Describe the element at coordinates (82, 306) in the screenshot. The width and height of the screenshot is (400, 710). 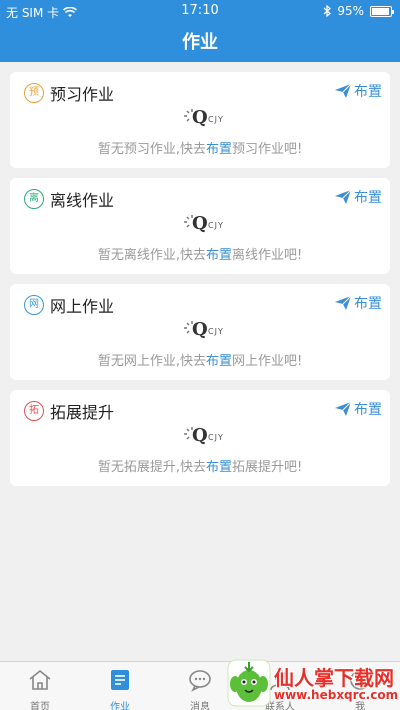
I see `card-title: 网上作业` at that location.